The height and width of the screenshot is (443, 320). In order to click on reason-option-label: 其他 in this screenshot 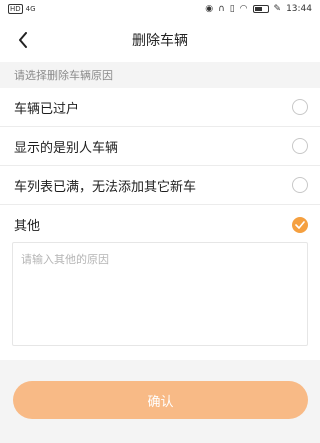, I will do `click(27, 226)`.